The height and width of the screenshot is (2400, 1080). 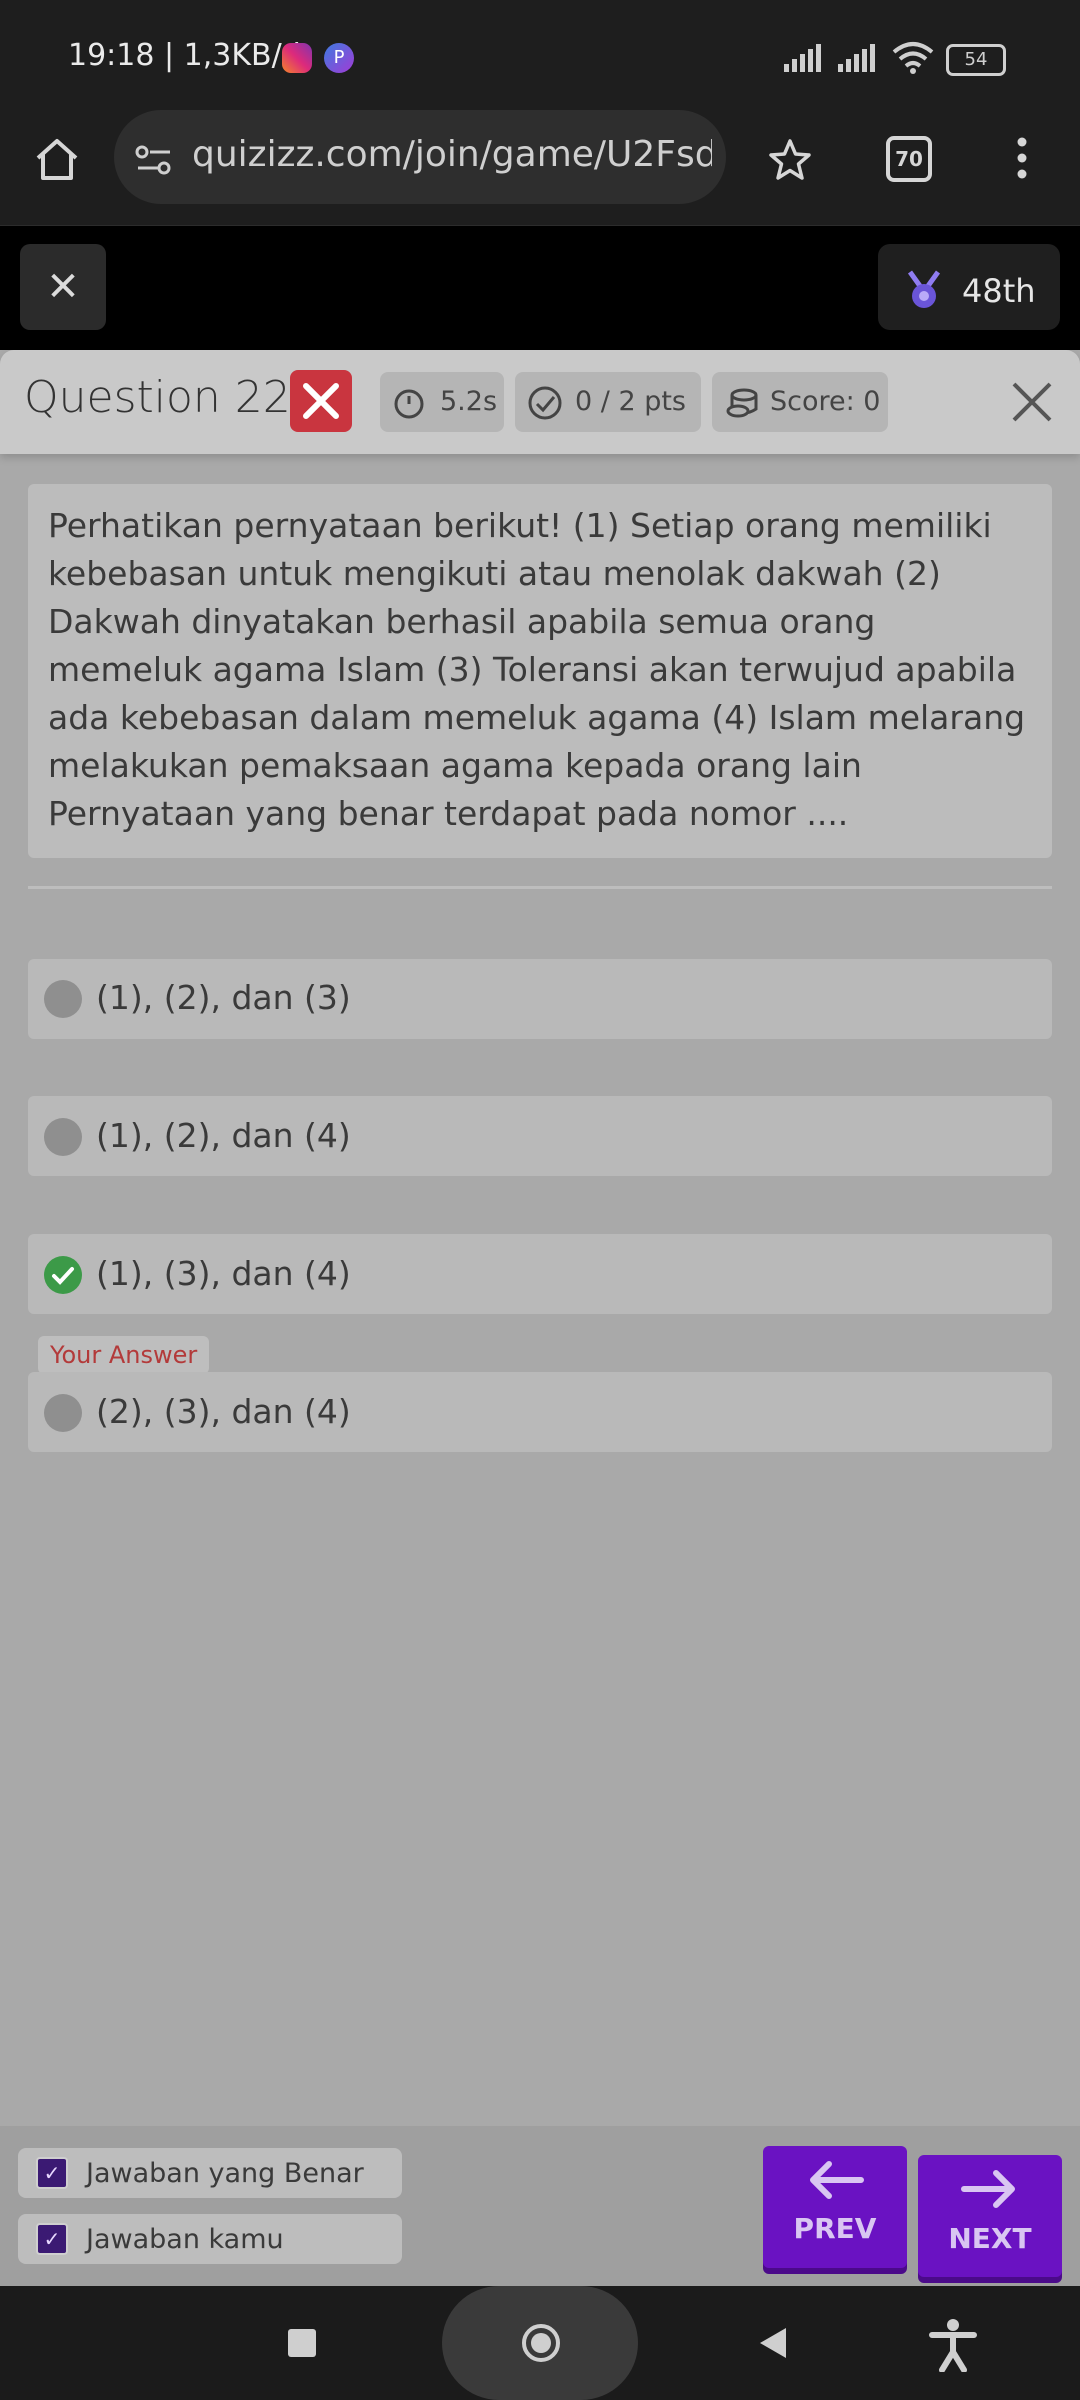 I want to click on coins-icon, so click(x=742, y=403).